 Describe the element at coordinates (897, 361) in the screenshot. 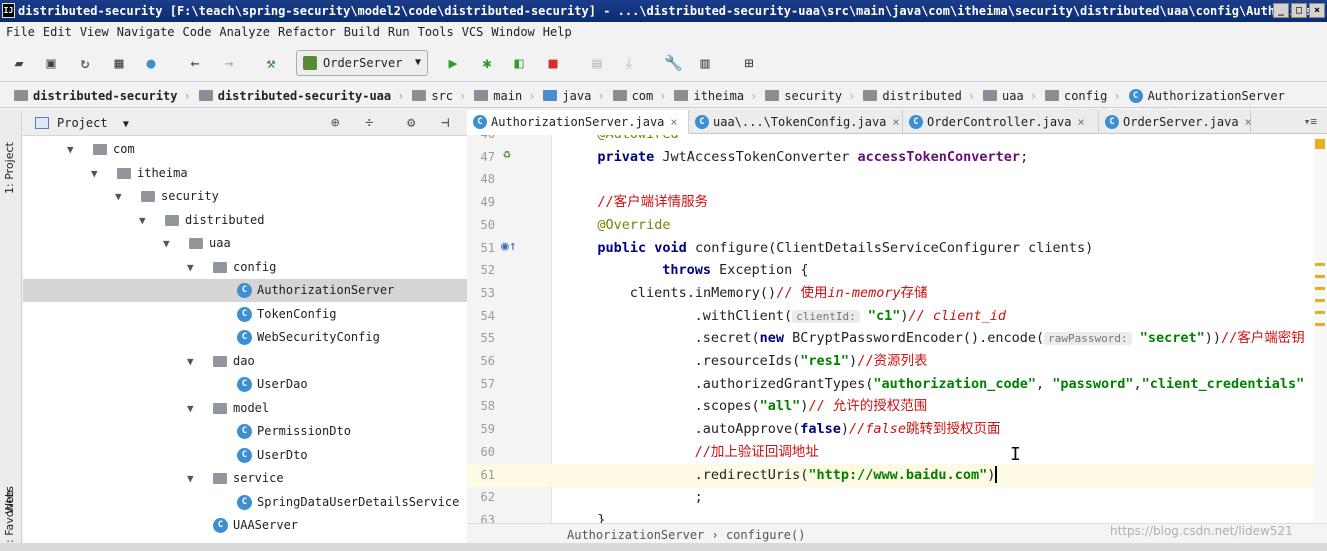

I see `code-line: 56 .resourceIds("res1")//资源列表` at that location.